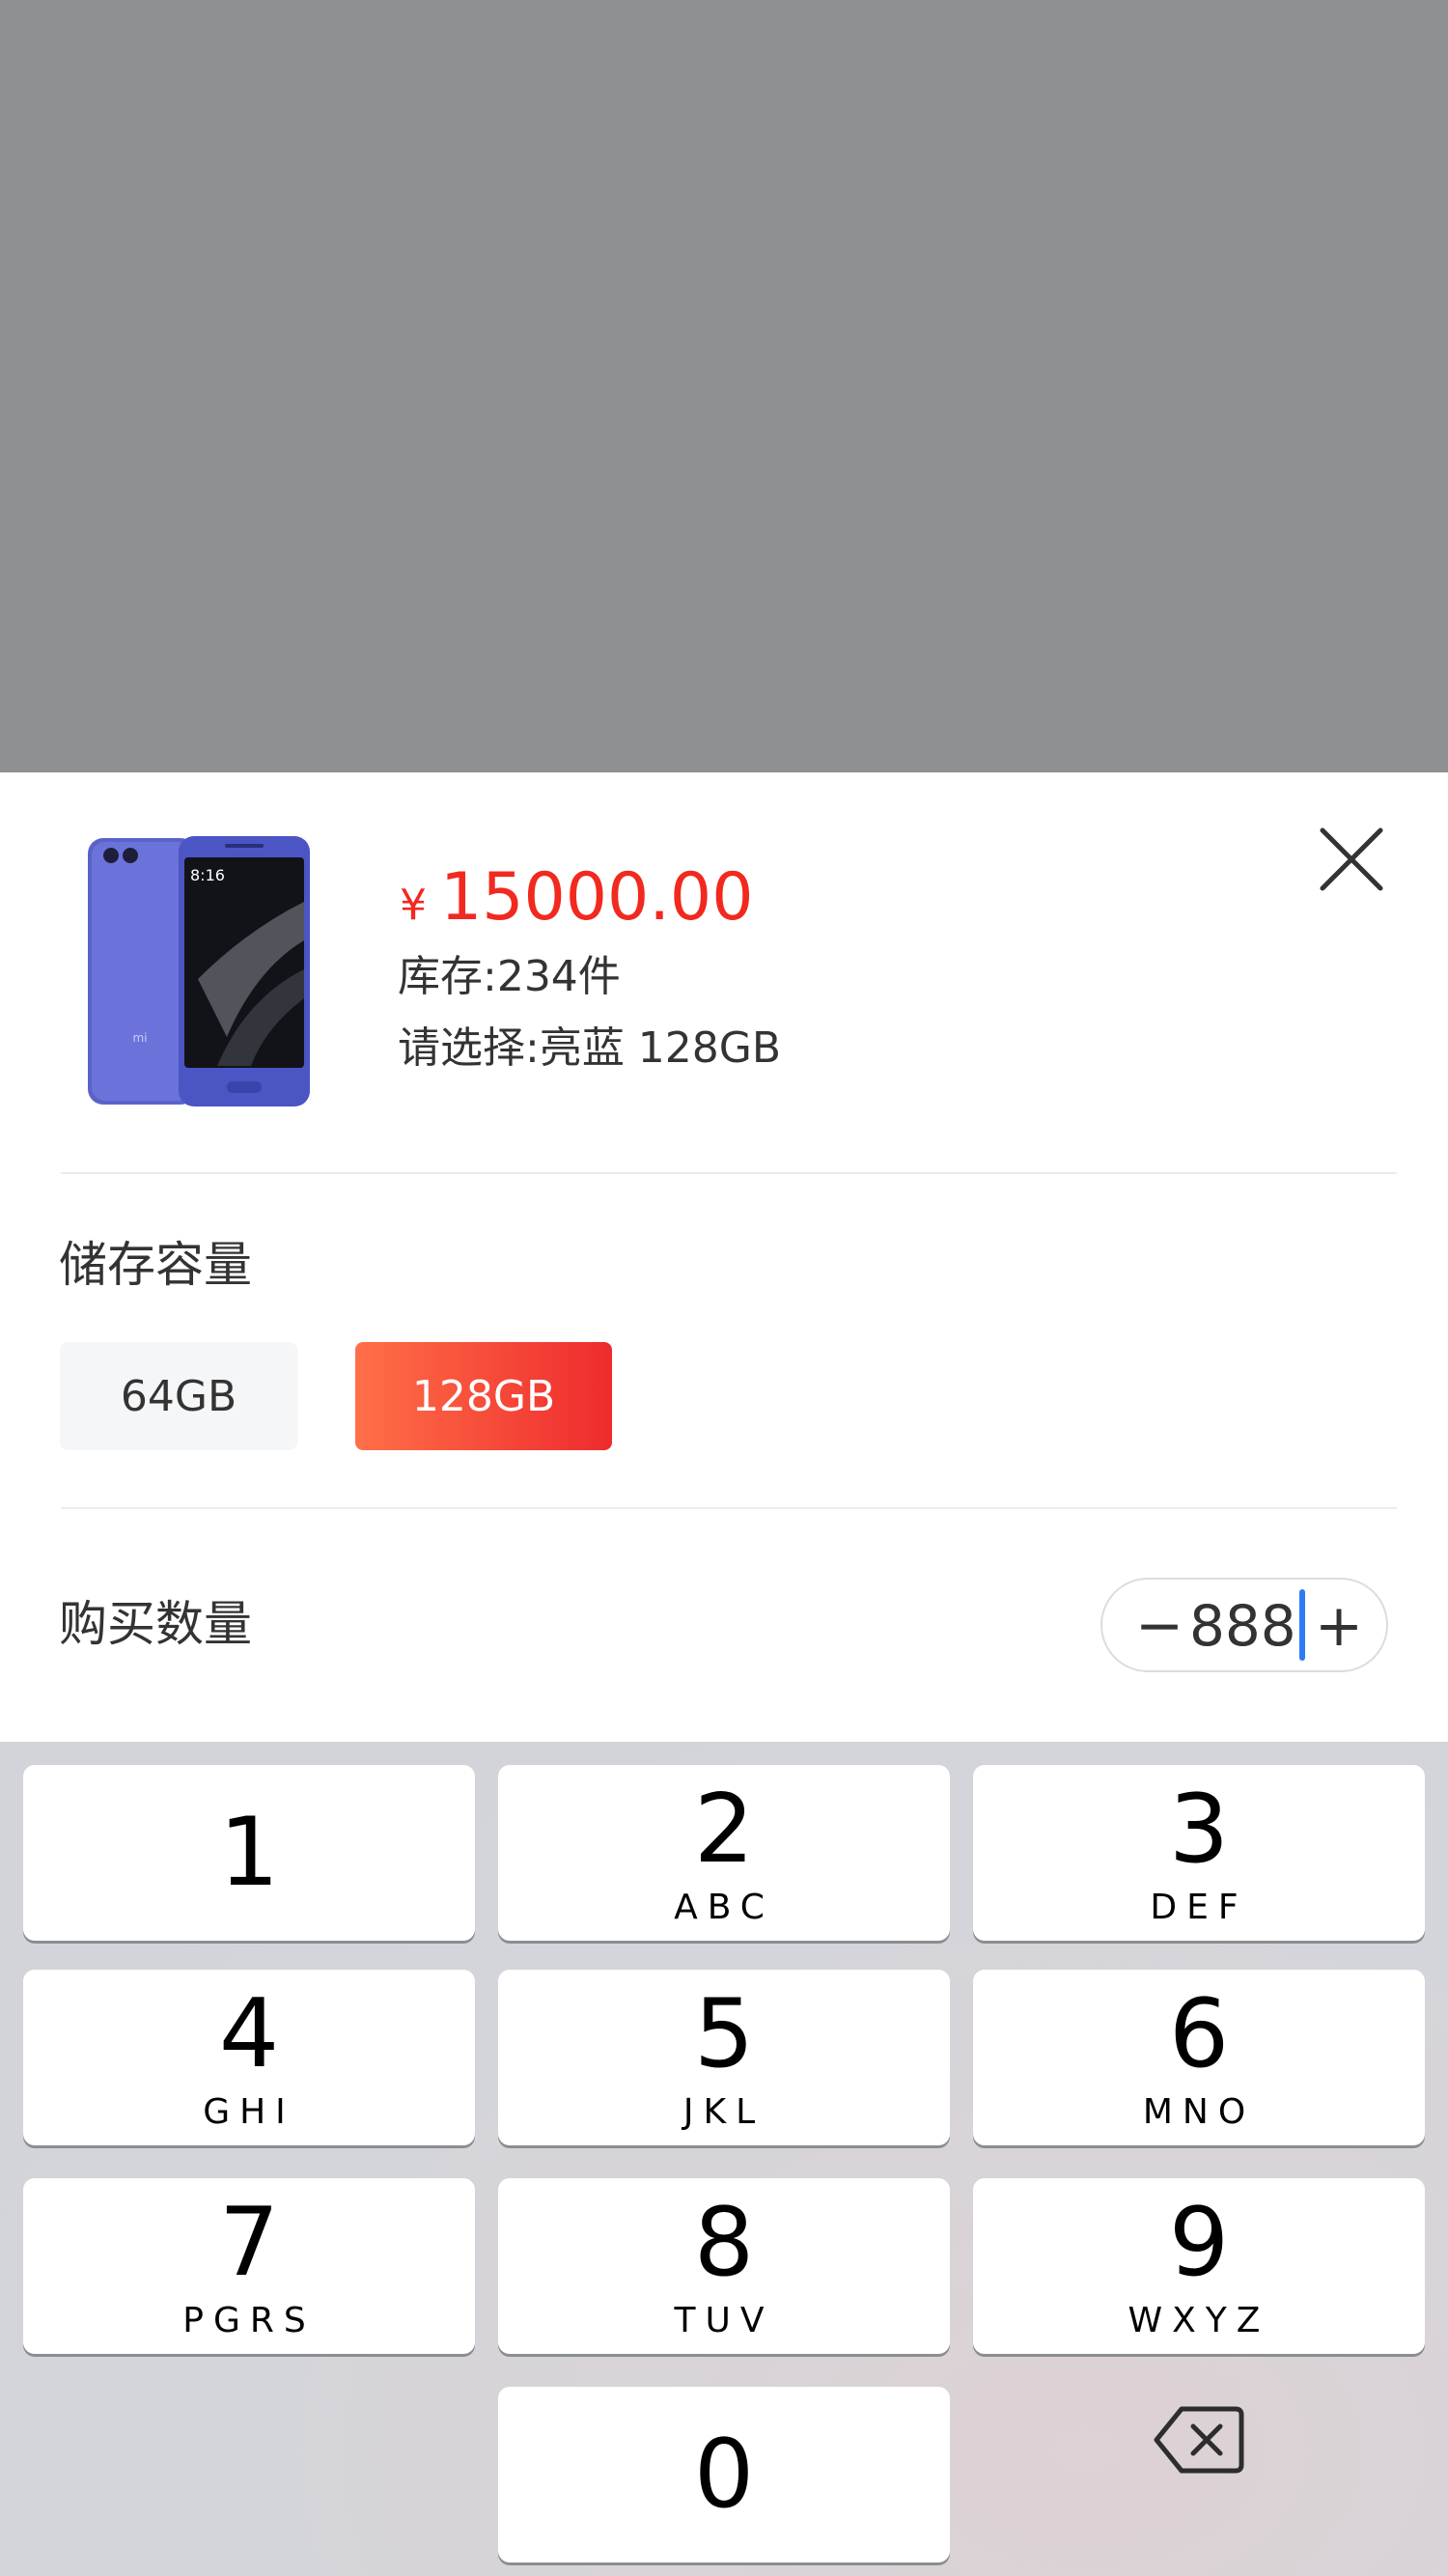 This screenshot has height=2576, width=1448. I want to click on quantity-input: 888, so click(1242, 1626).